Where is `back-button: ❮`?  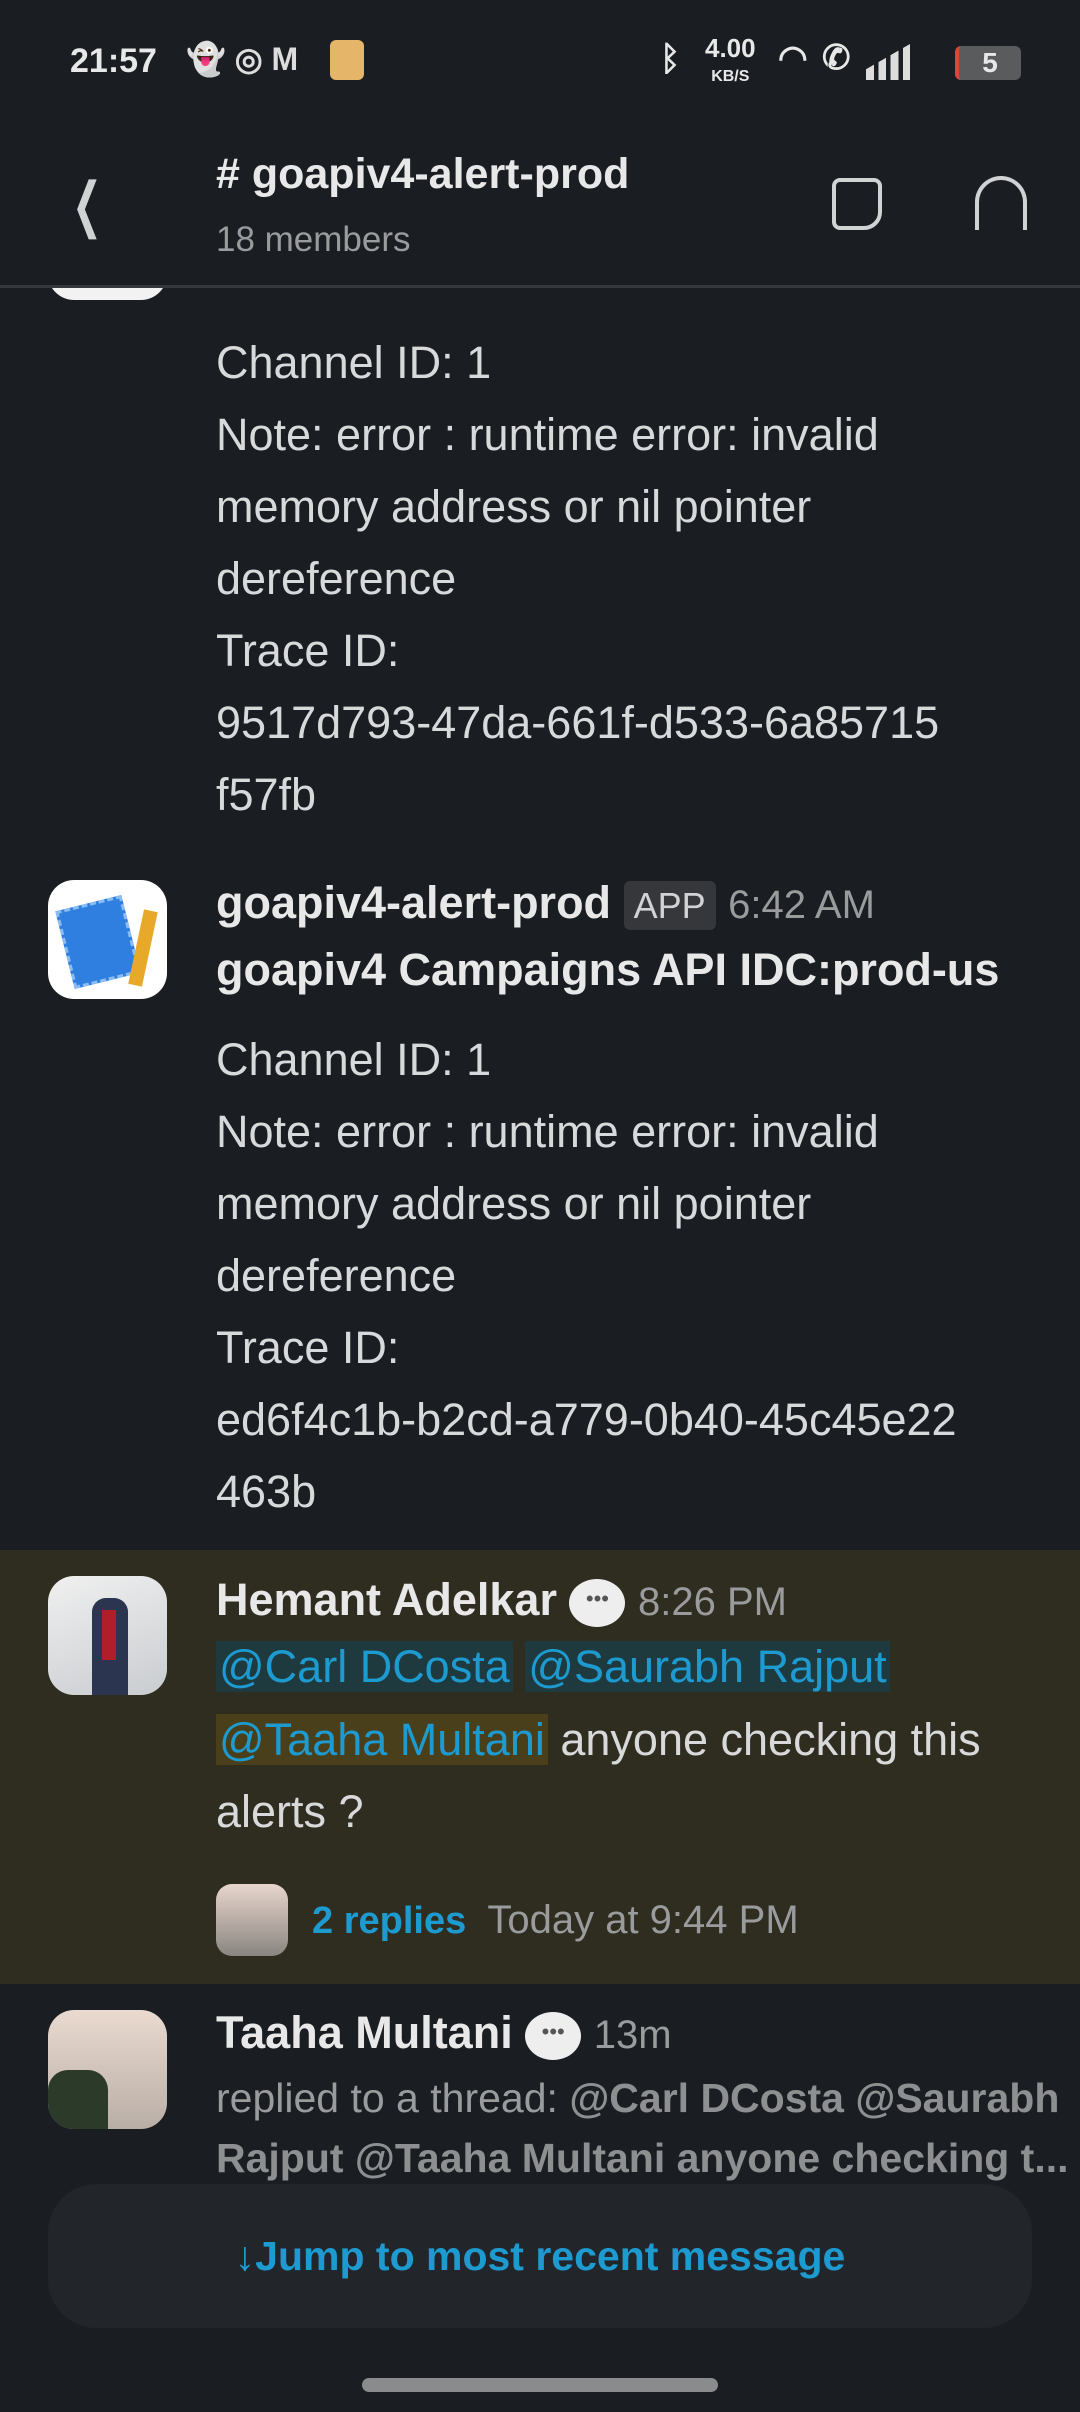
back-button: ❮ is located at coordinates (87, 205).